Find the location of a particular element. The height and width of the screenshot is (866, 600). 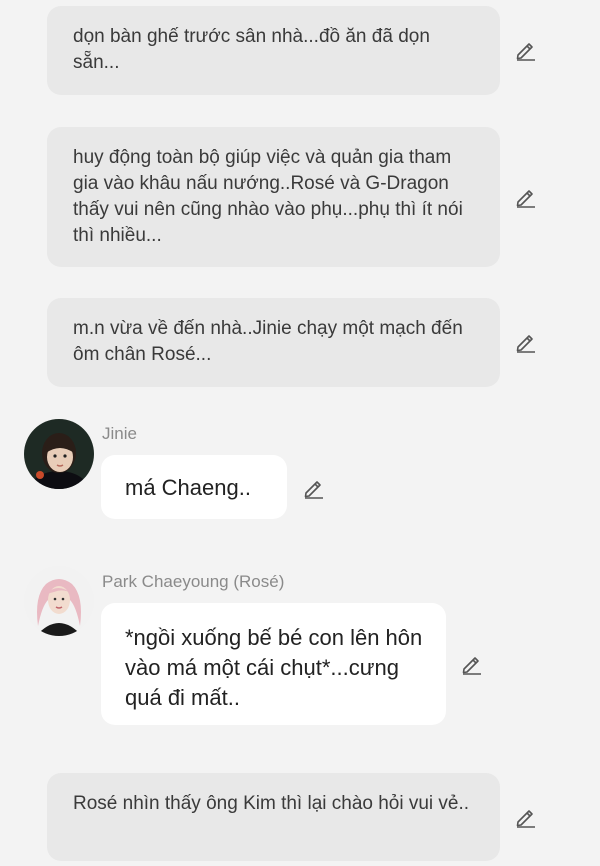

speaker-name: Jinie is located at coordinates (119, 433).